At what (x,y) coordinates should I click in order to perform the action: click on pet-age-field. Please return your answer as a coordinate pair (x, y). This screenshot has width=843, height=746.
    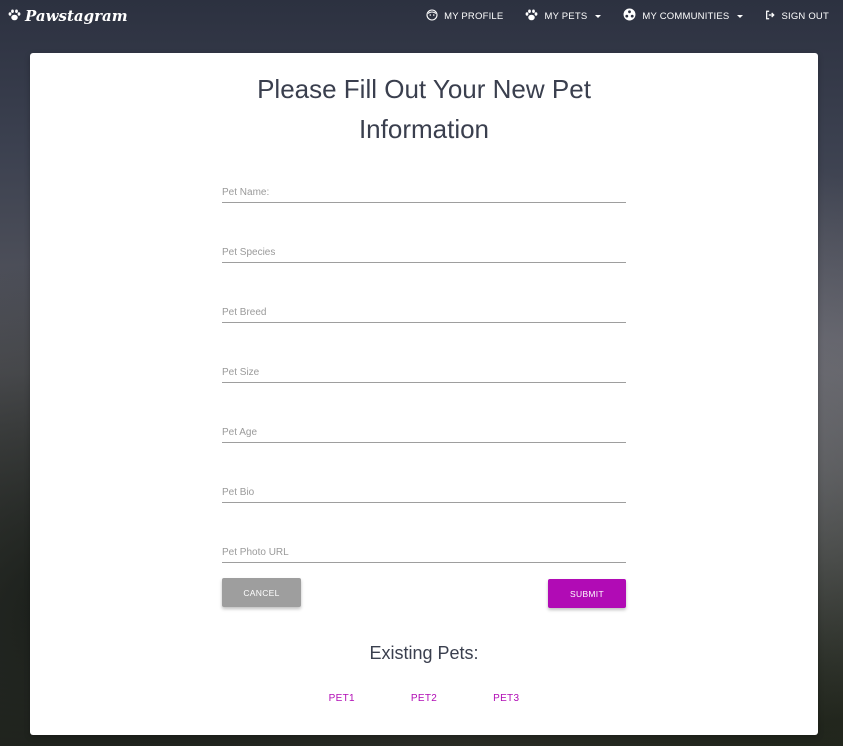
    Looking at the image, I should click on (424, 432).